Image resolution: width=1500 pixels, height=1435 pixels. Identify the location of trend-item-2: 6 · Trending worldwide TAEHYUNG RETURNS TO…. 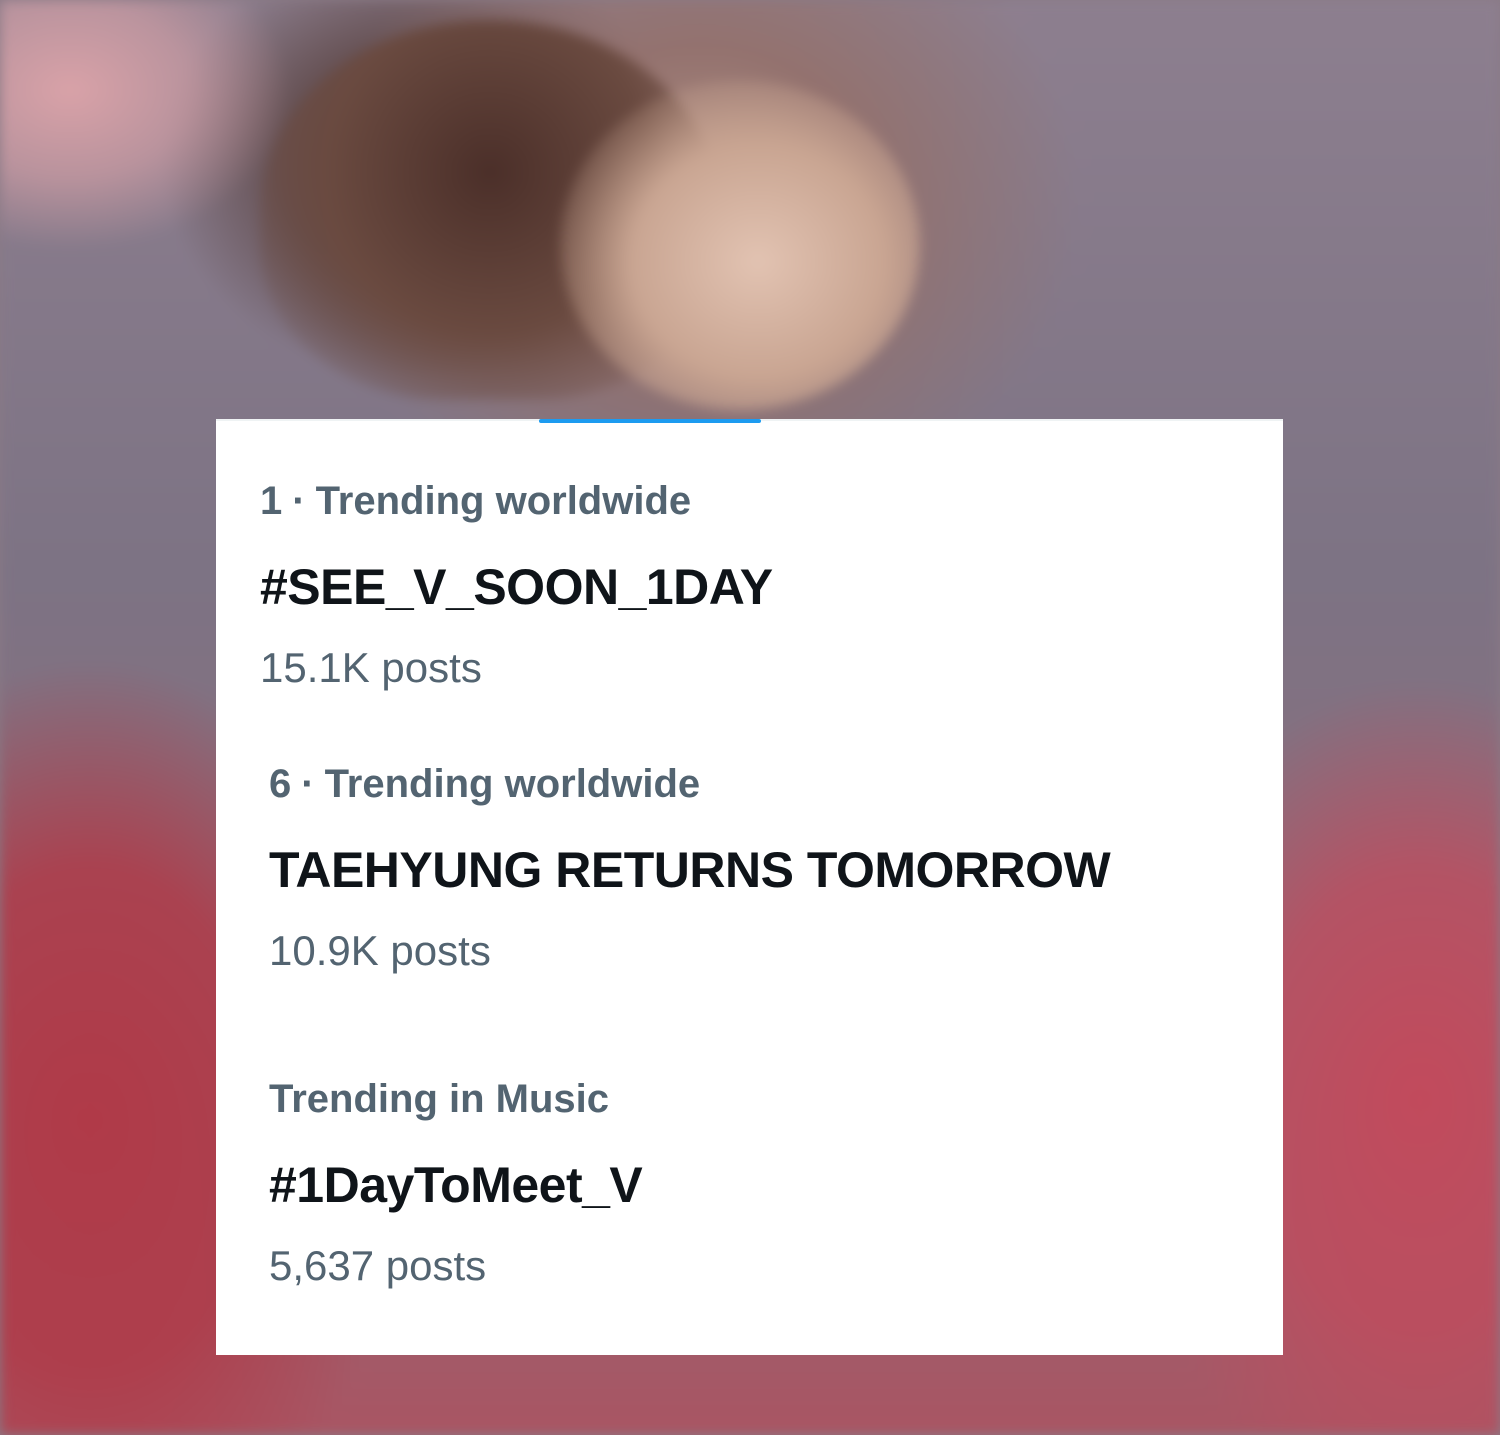
(690, 868).